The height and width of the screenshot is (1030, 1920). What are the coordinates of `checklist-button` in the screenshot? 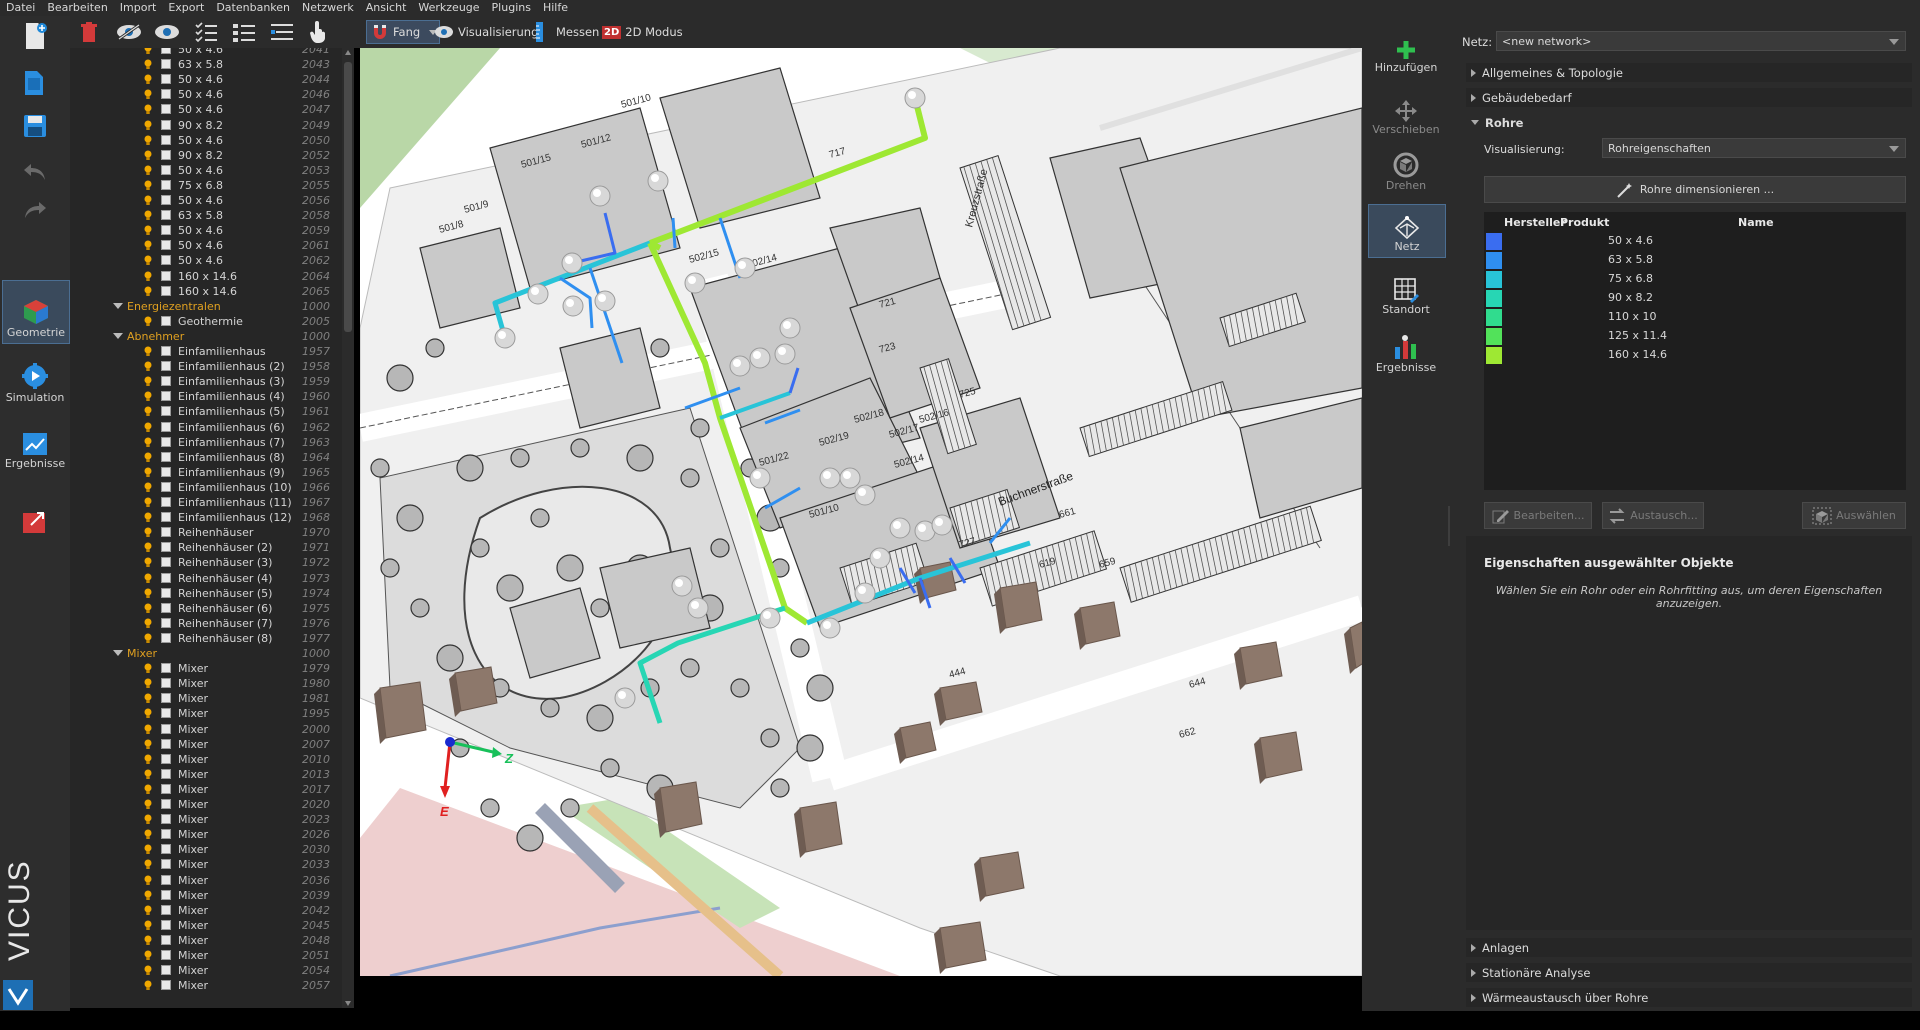 It's located at (206, 32).